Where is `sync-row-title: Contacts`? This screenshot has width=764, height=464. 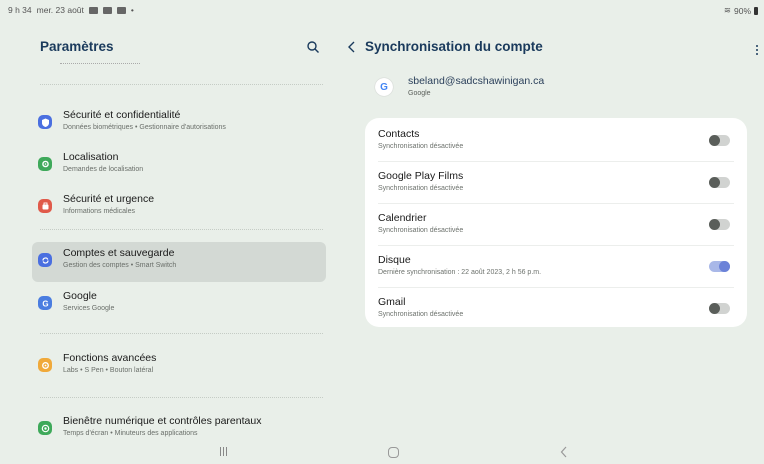 sync-row-title: Contacts is located at coordinates (399, 134).